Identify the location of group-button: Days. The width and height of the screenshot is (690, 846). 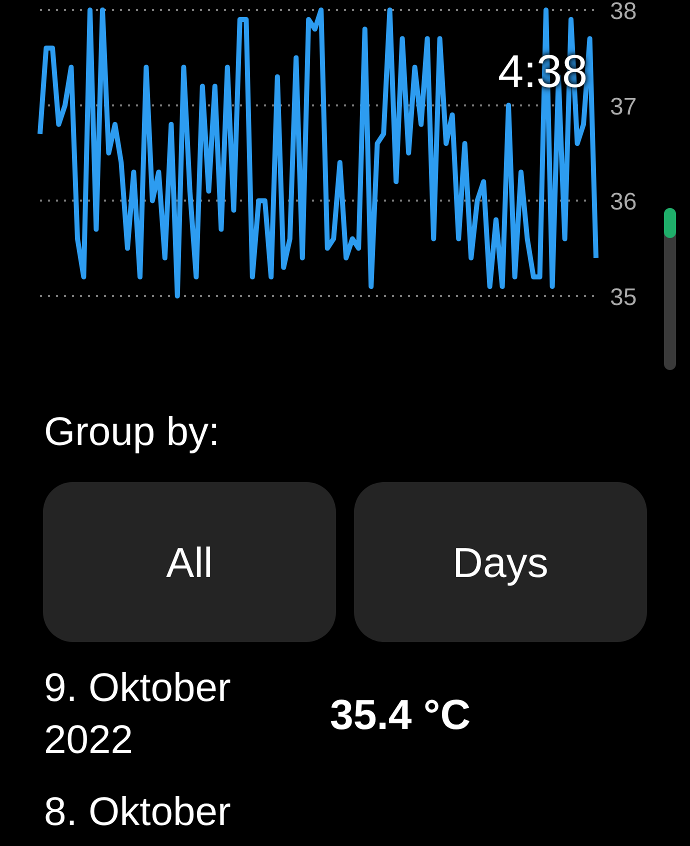
(500, 562).